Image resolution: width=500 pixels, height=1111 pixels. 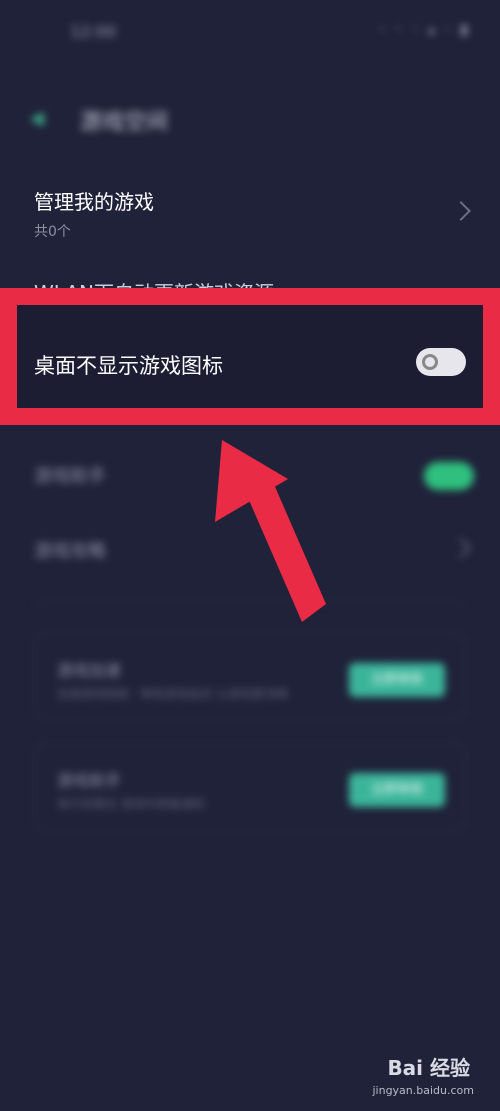 What do you see at coordinates (423, 1090) in the screenshot?
I see `watermark-url: jingyan.baidu.com` at bounding box center [423, 1090].